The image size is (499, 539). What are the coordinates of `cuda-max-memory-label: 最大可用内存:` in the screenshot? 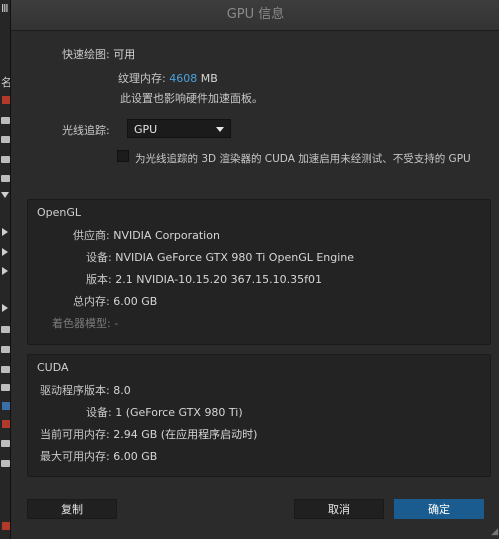 It's located at (75, 456).